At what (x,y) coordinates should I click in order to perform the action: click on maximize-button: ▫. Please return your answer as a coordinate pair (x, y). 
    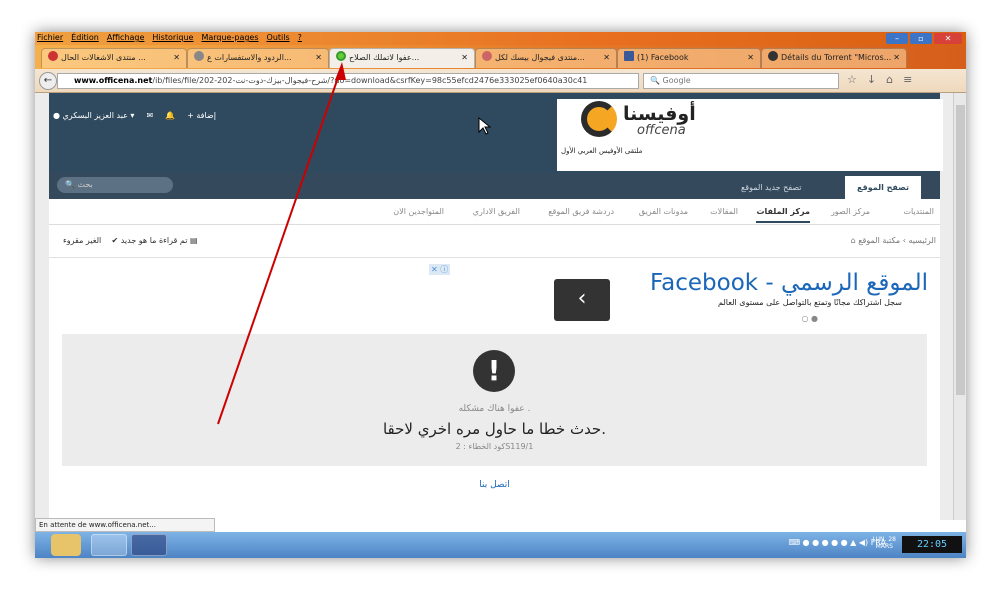
    Looking at the image, I should click on (921, 38).